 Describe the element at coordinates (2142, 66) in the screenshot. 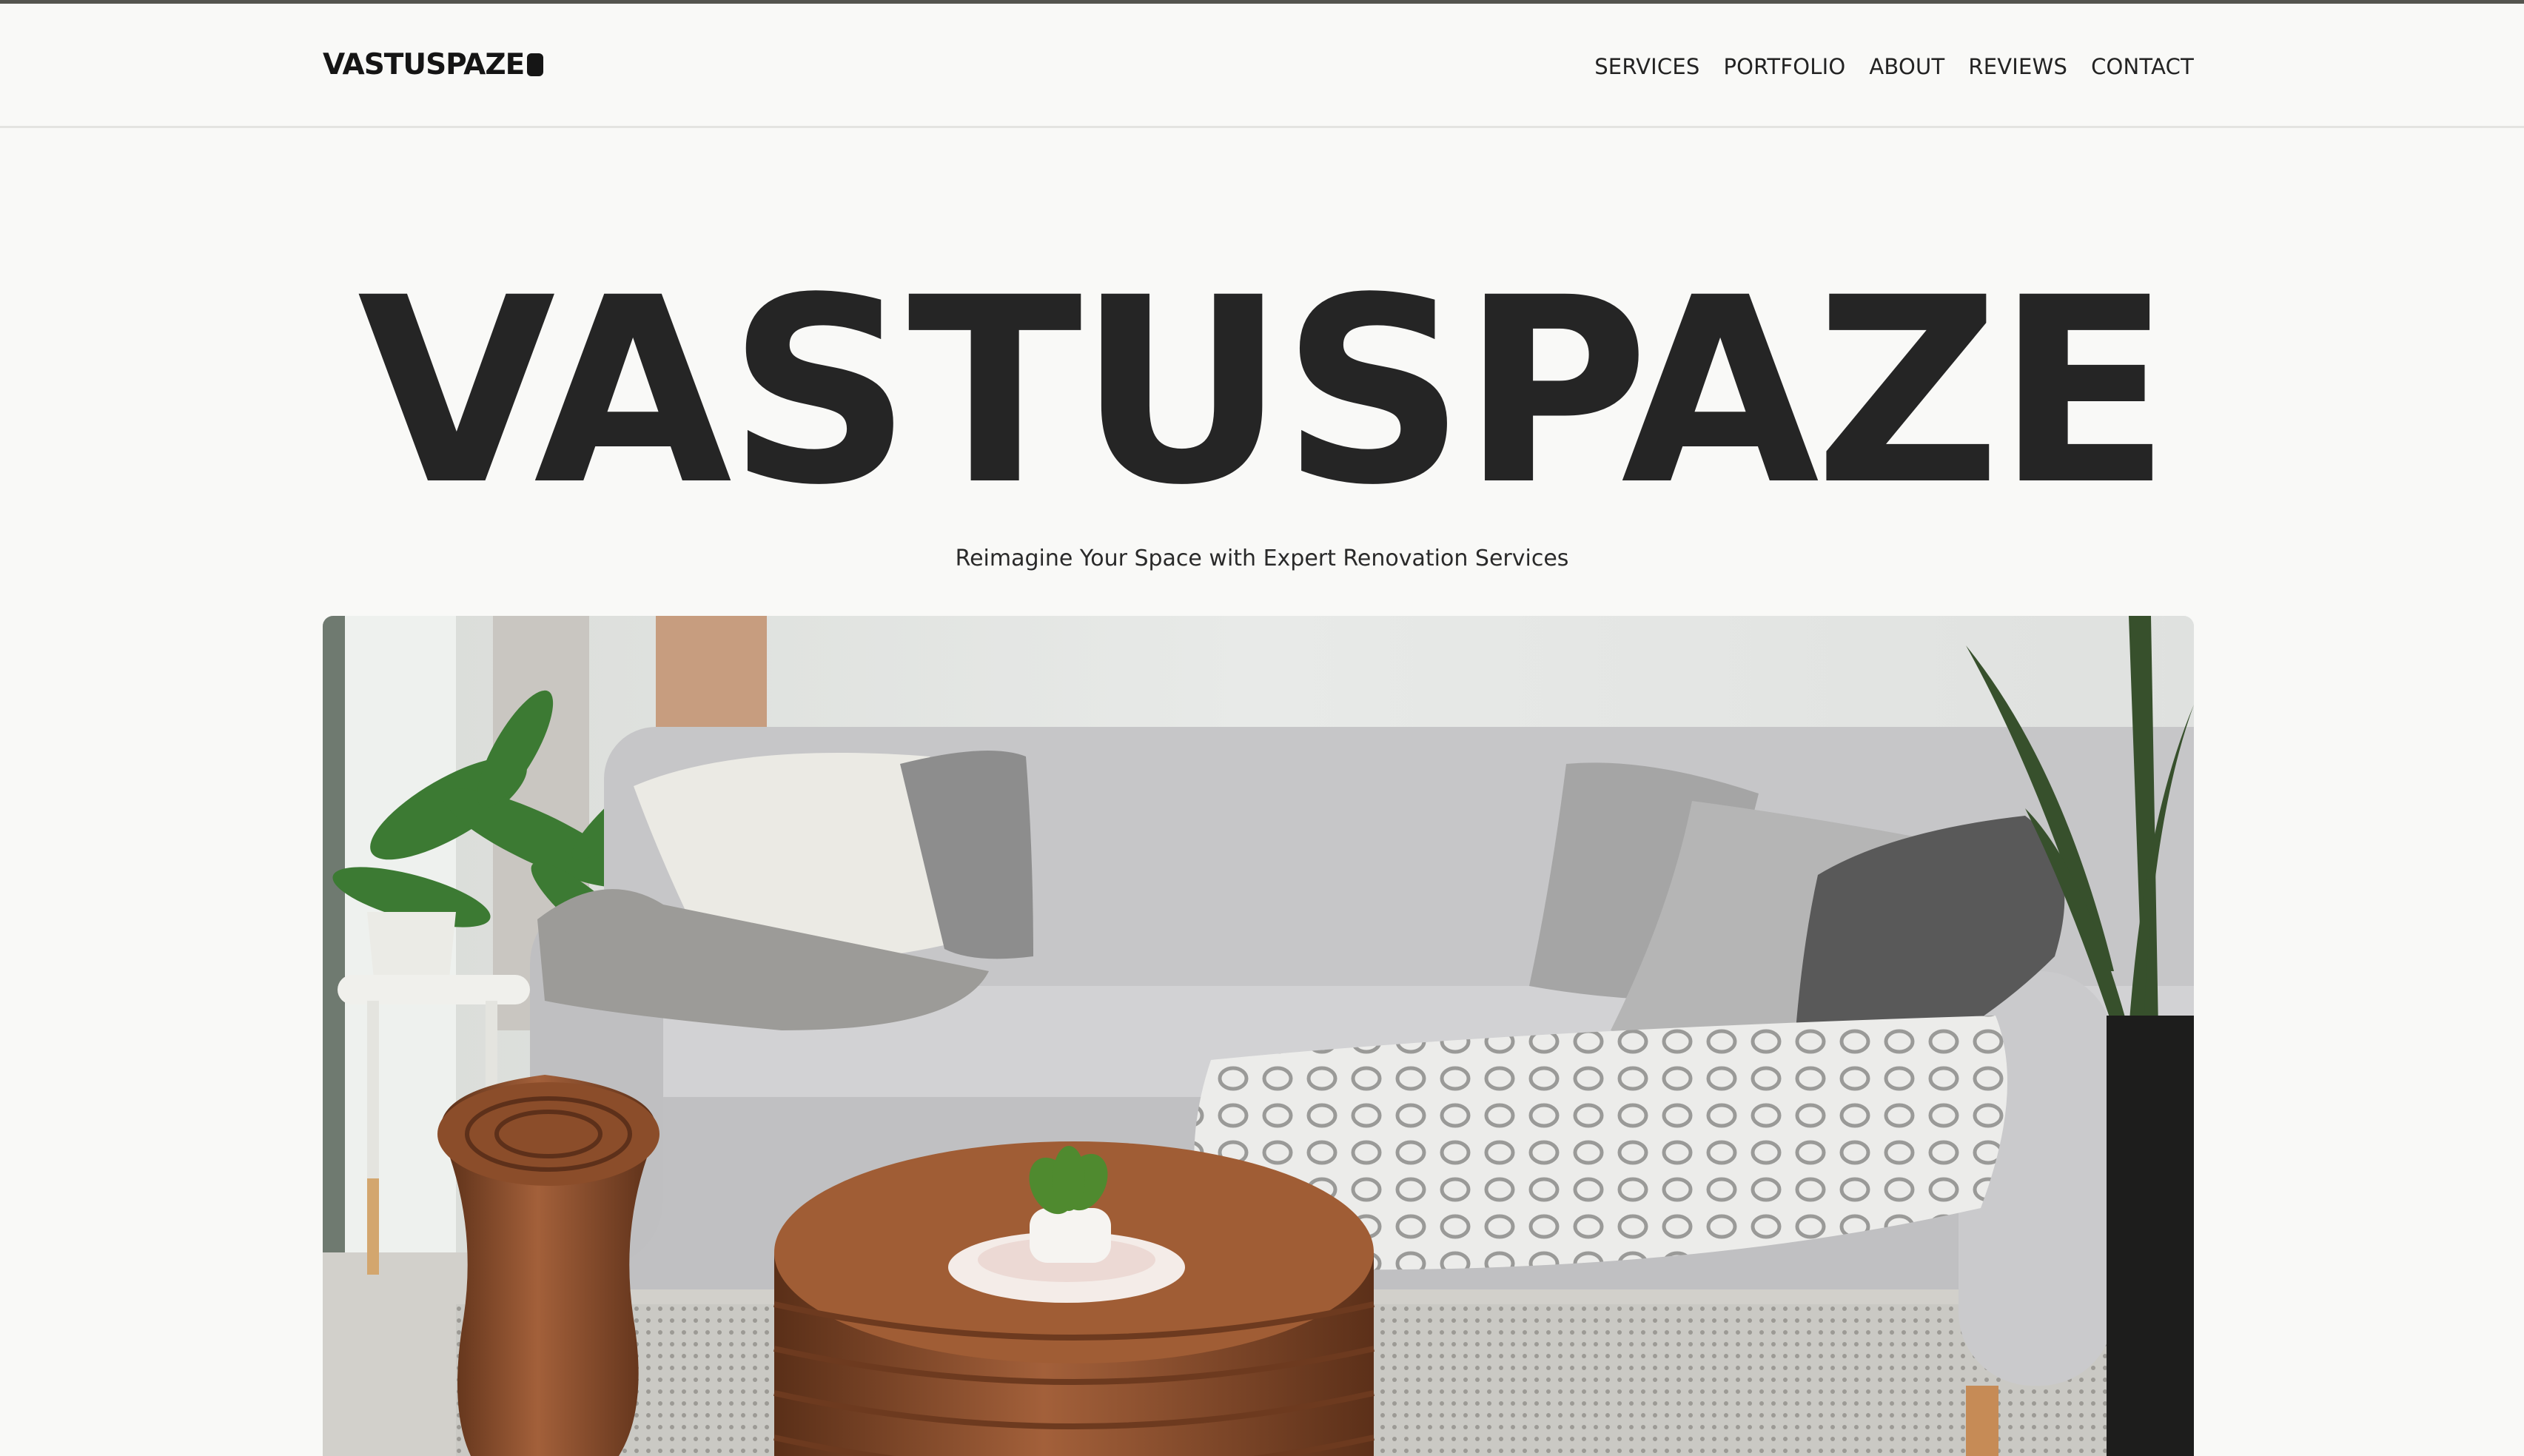

I see `nav-contact: CONTACT` at that location.